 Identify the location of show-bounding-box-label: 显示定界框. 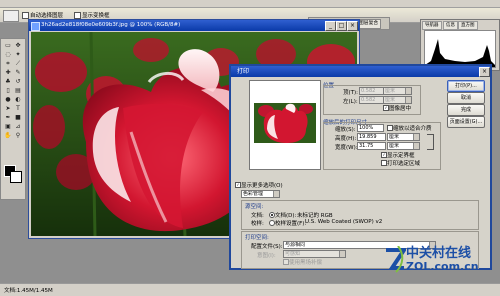
(401, 156).